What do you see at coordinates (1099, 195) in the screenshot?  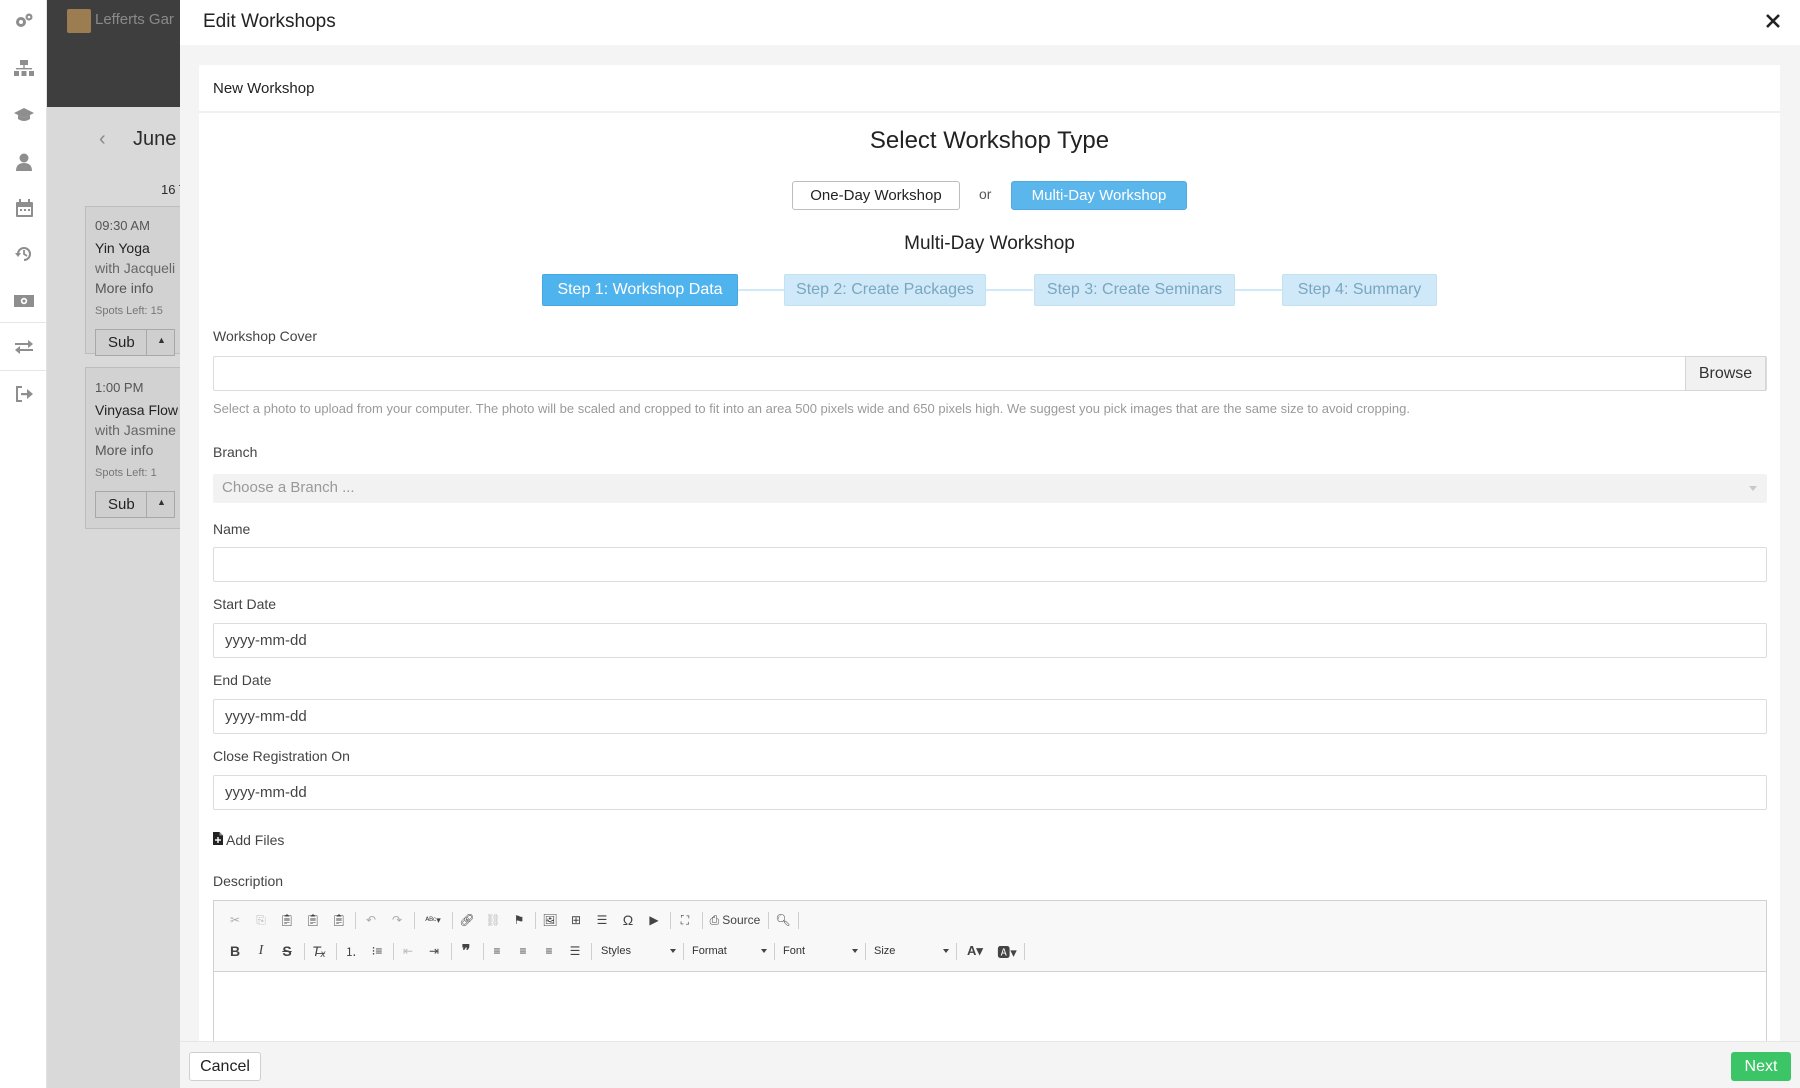 I see `multi-day-workshop-button: Multi-Day Workshop` at bounding box center [1099, 195].